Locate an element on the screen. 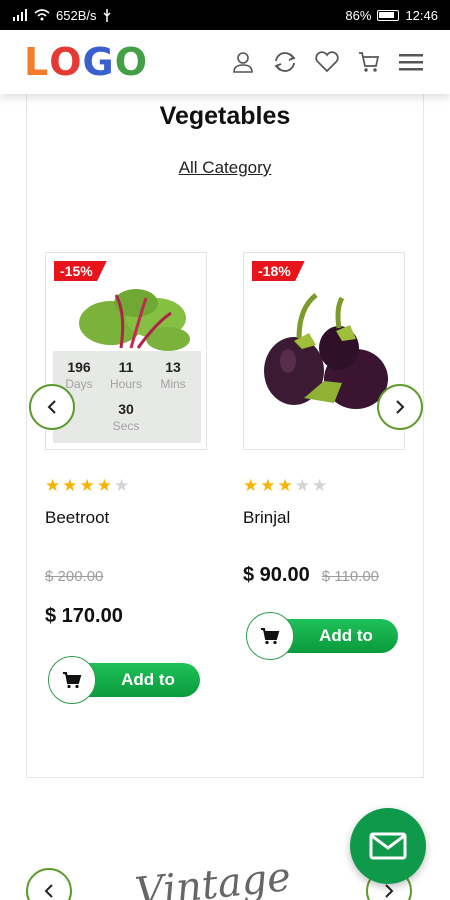 The image size is (450, 900). contact-mail-button is located at coordinates (388, 846).